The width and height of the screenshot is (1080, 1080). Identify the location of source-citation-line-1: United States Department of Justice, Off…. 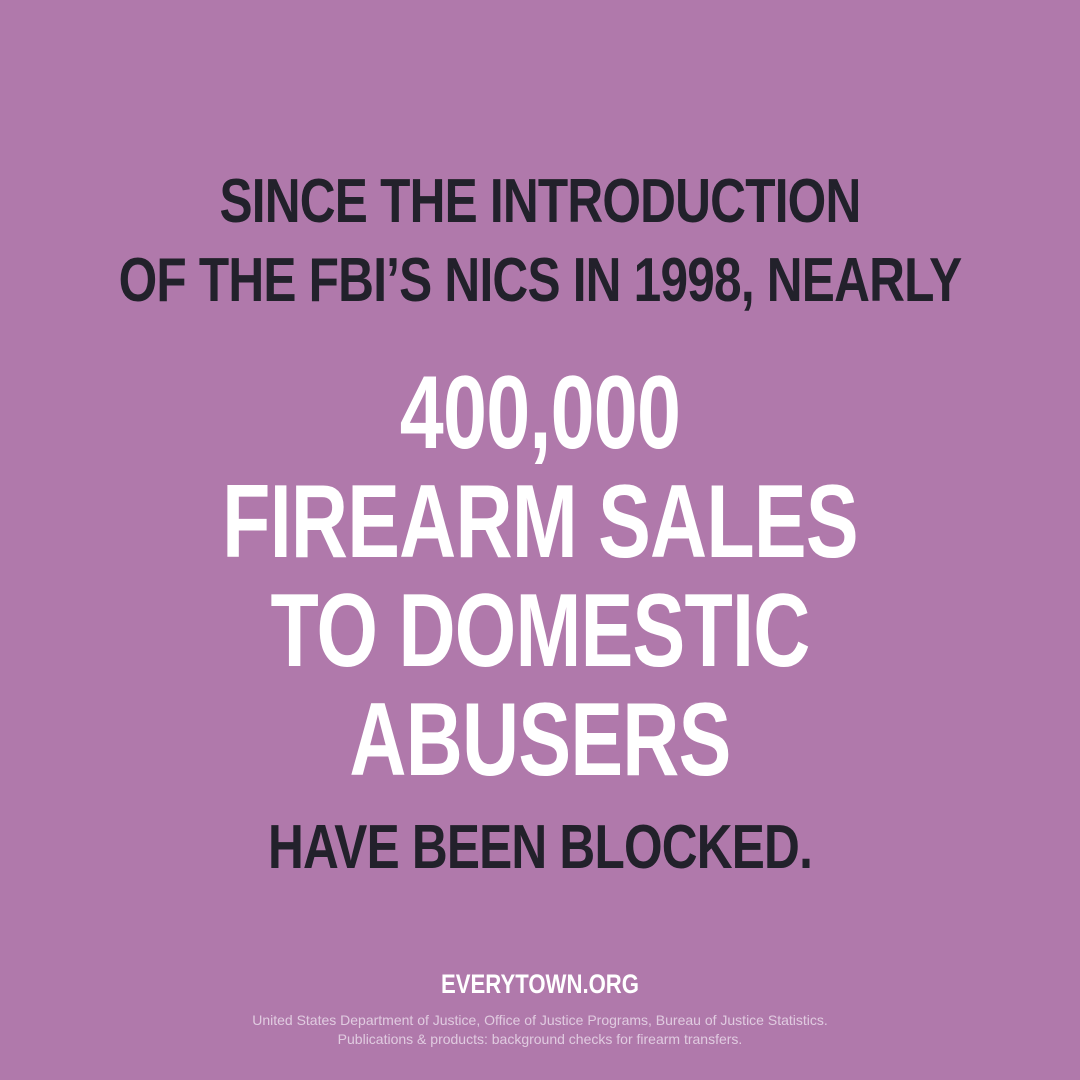
(540, 1020).